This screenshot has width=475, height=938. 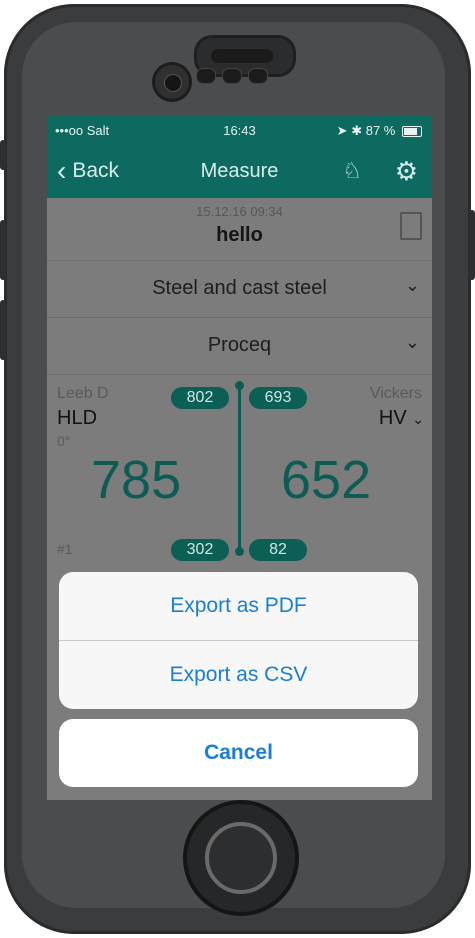 What do you see at coordinates (64, 441) in the screenshot?
I see `angle-label: 0°` at bounding box center [64, 441].